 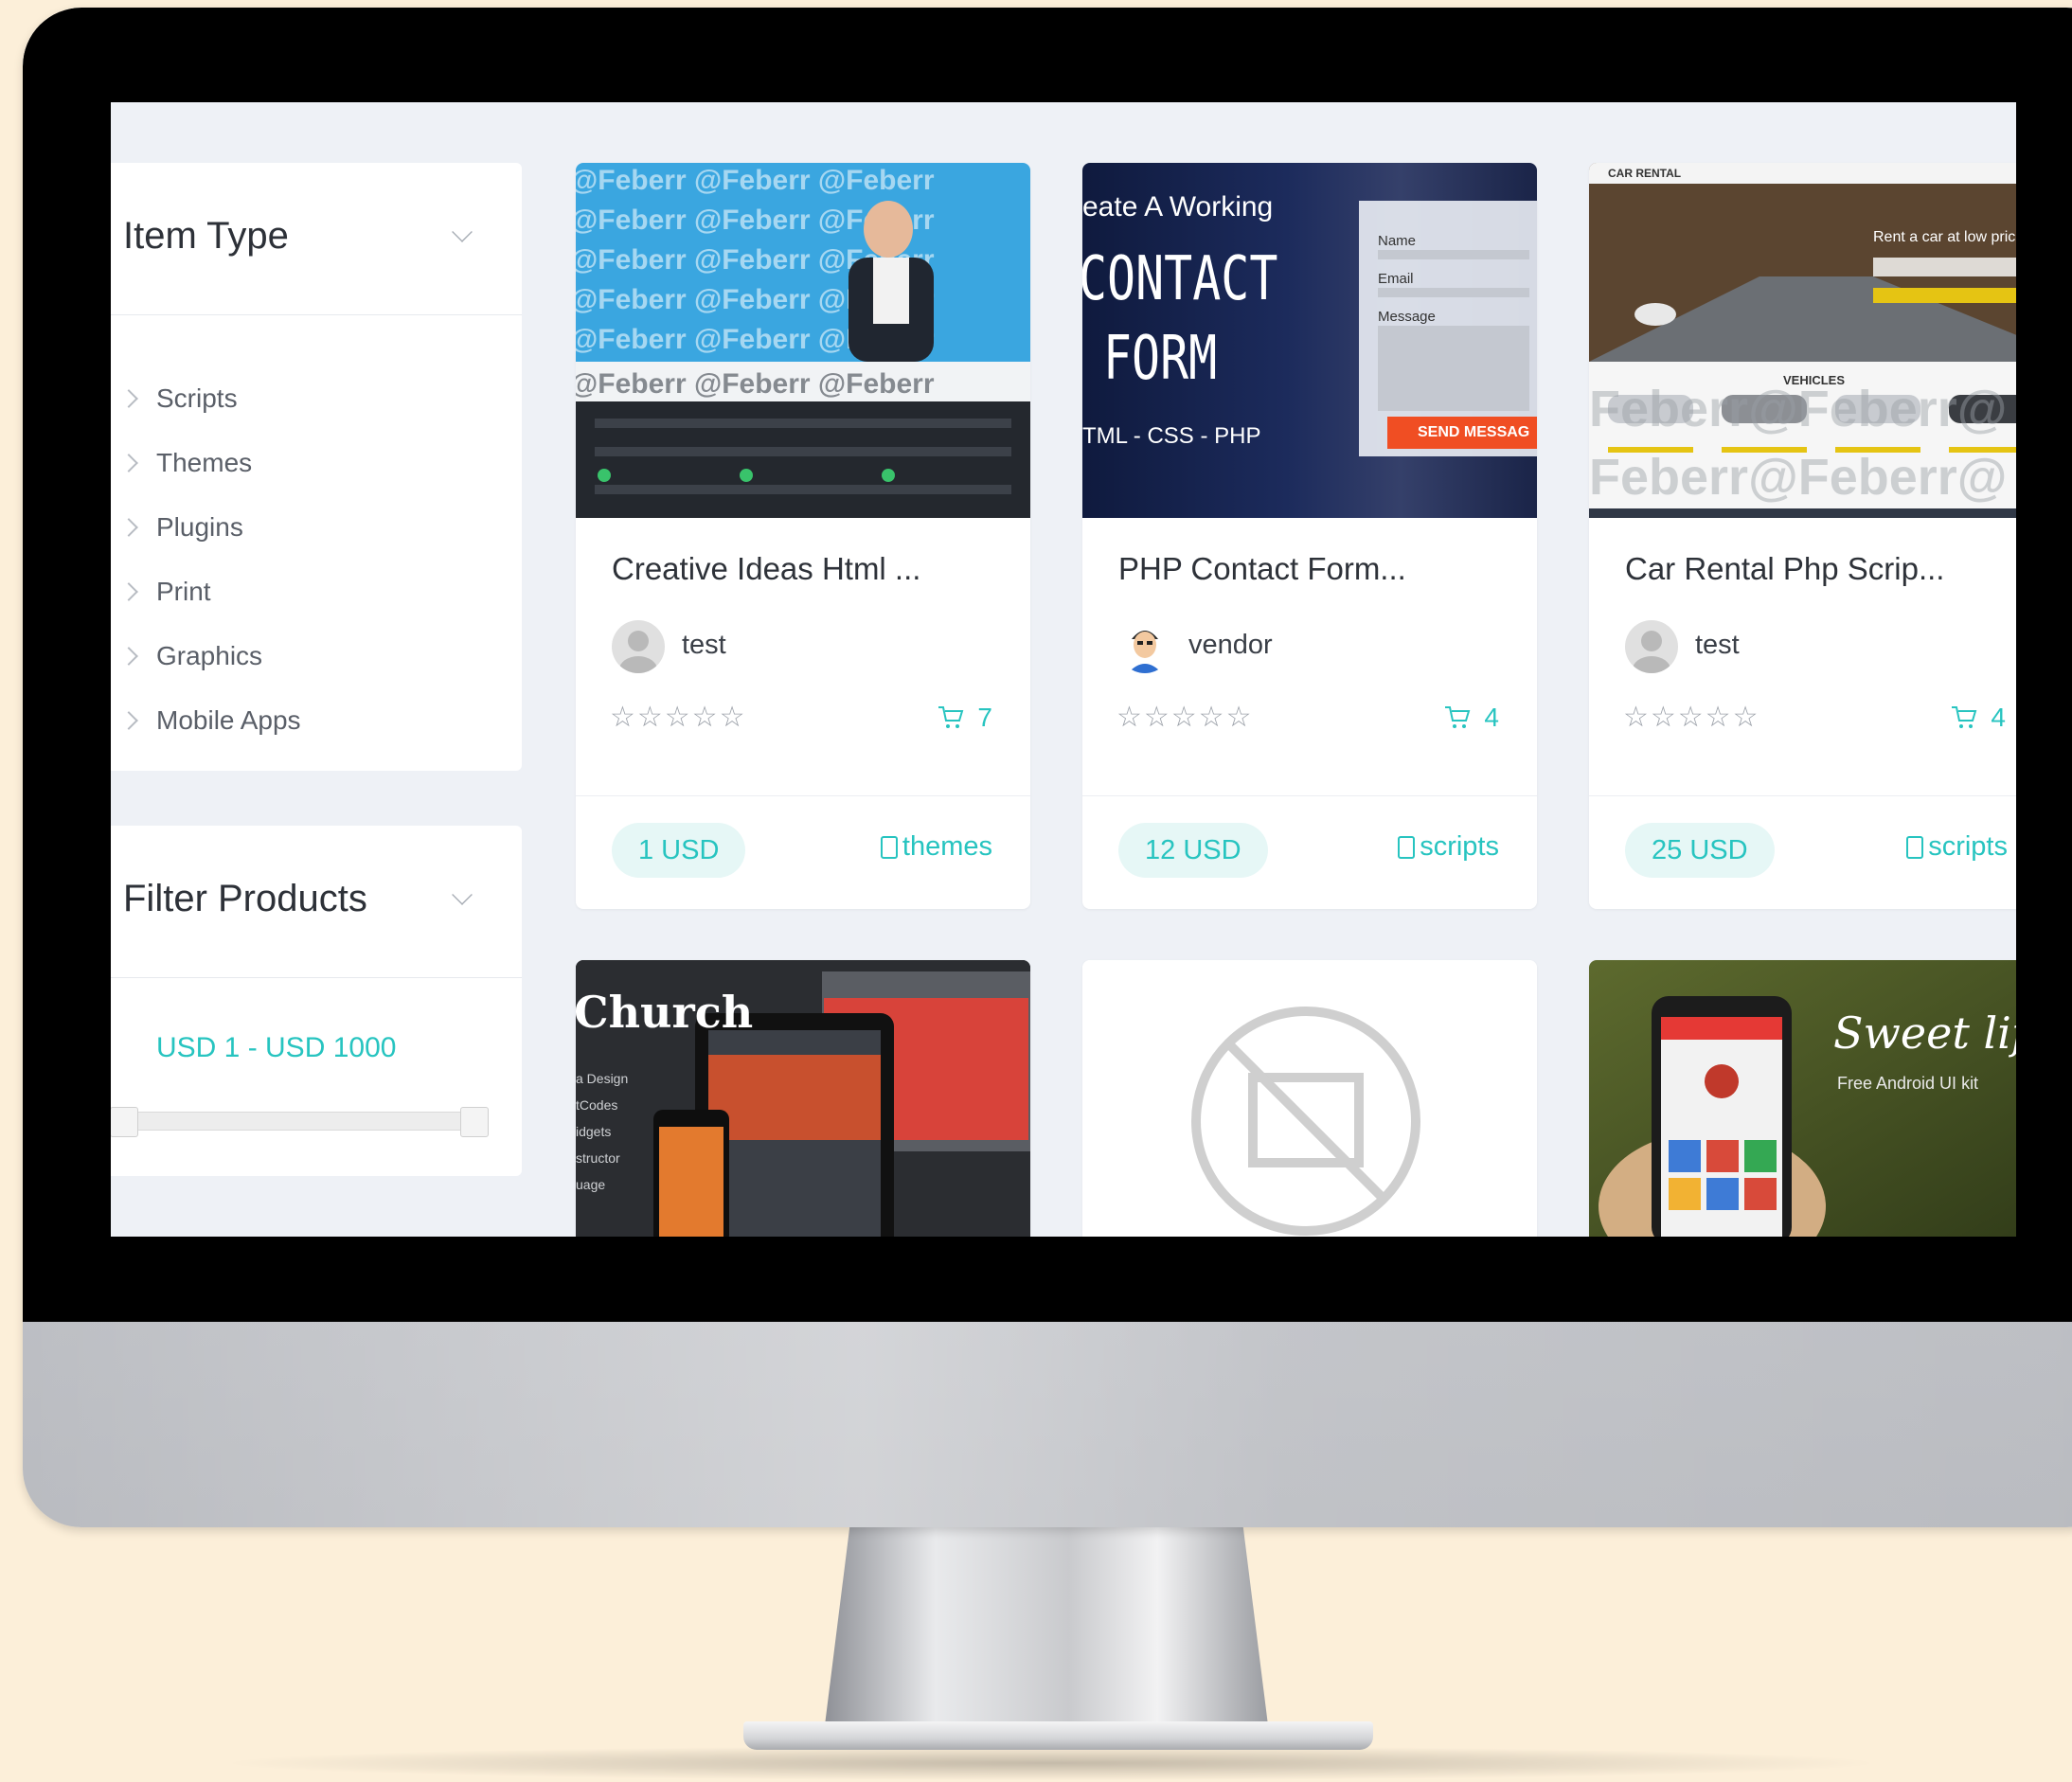 I want to click on filter-products-header: Filter Products, so click(x=316, y=902).